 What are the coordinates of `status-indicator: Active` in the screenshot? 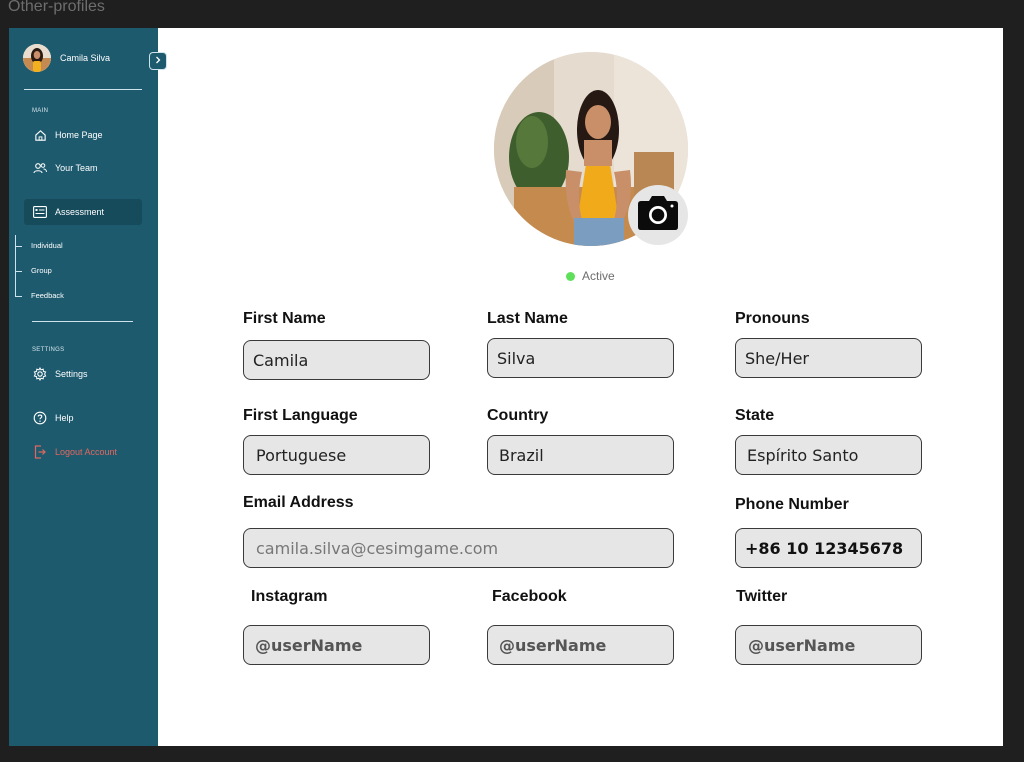 It's located at (590, 276).